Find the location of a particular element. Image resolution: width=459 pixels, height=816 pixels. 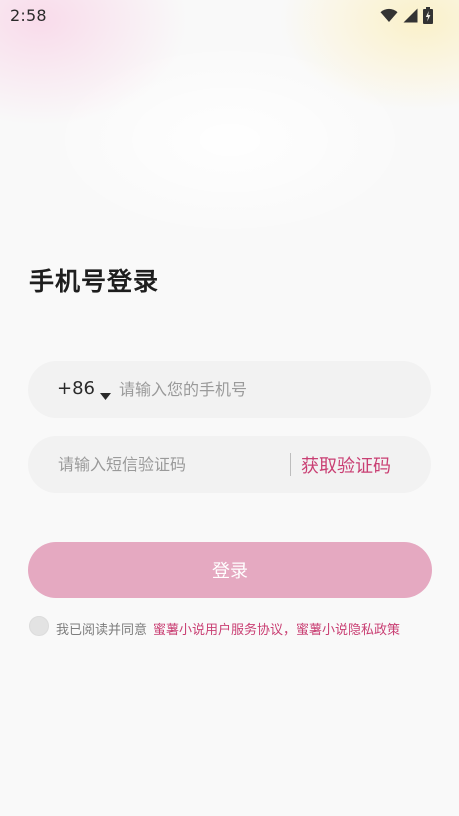

battery-charging-icon is located at coordinates (428, 15).